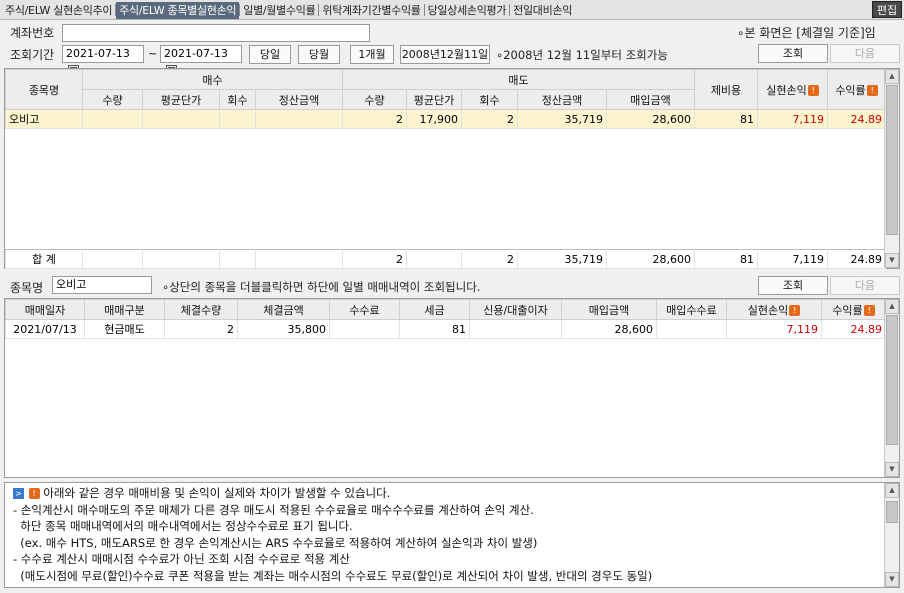  I want to click on col-header-trade-type: 매매구분, so click(124, 309).